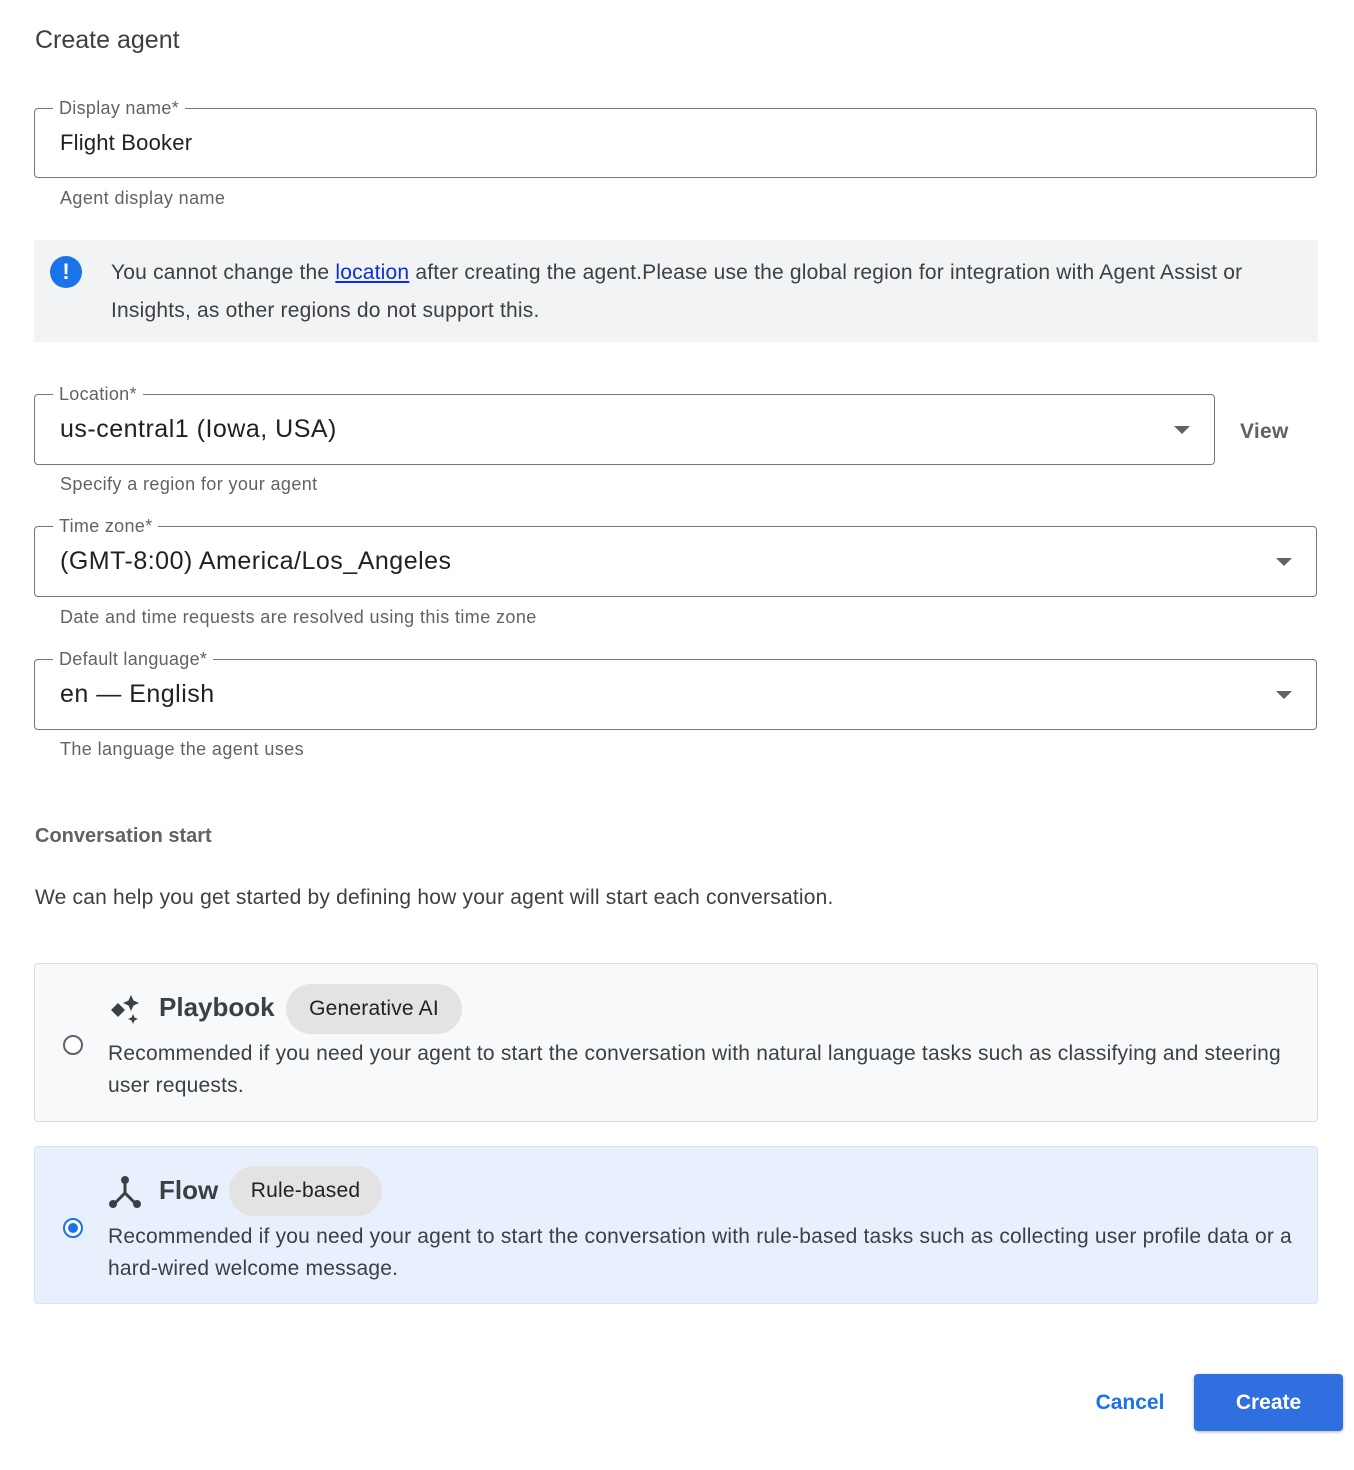 This screenshot has width=1354, height=1470. Describe the element at coordinates (182, 749) in the screenshot. I see `default-language-hint: The language the agent uses` at that location.